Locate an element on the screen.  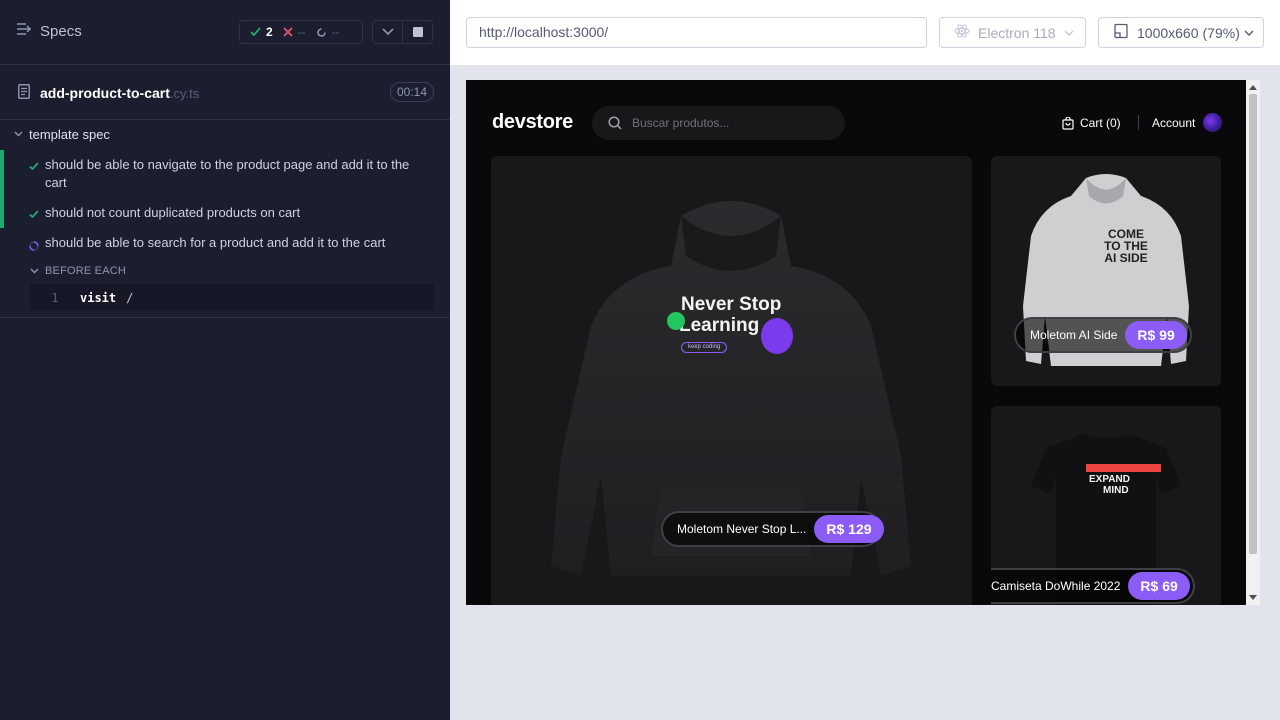
viewport-size: 1000x660 is located at coordinates (1168, 32).